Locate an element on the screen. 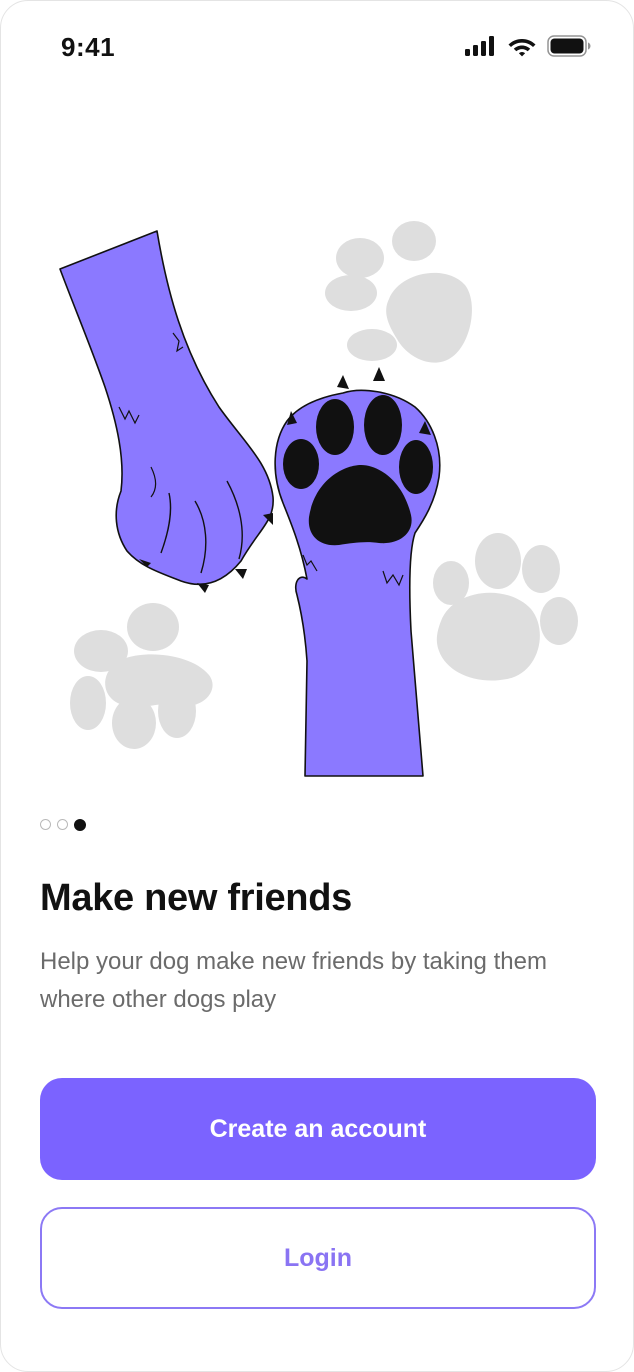 The height and width of the screenshot is (1372, 634). create-account-button: Create an account is located at coordinates (318, 1129).